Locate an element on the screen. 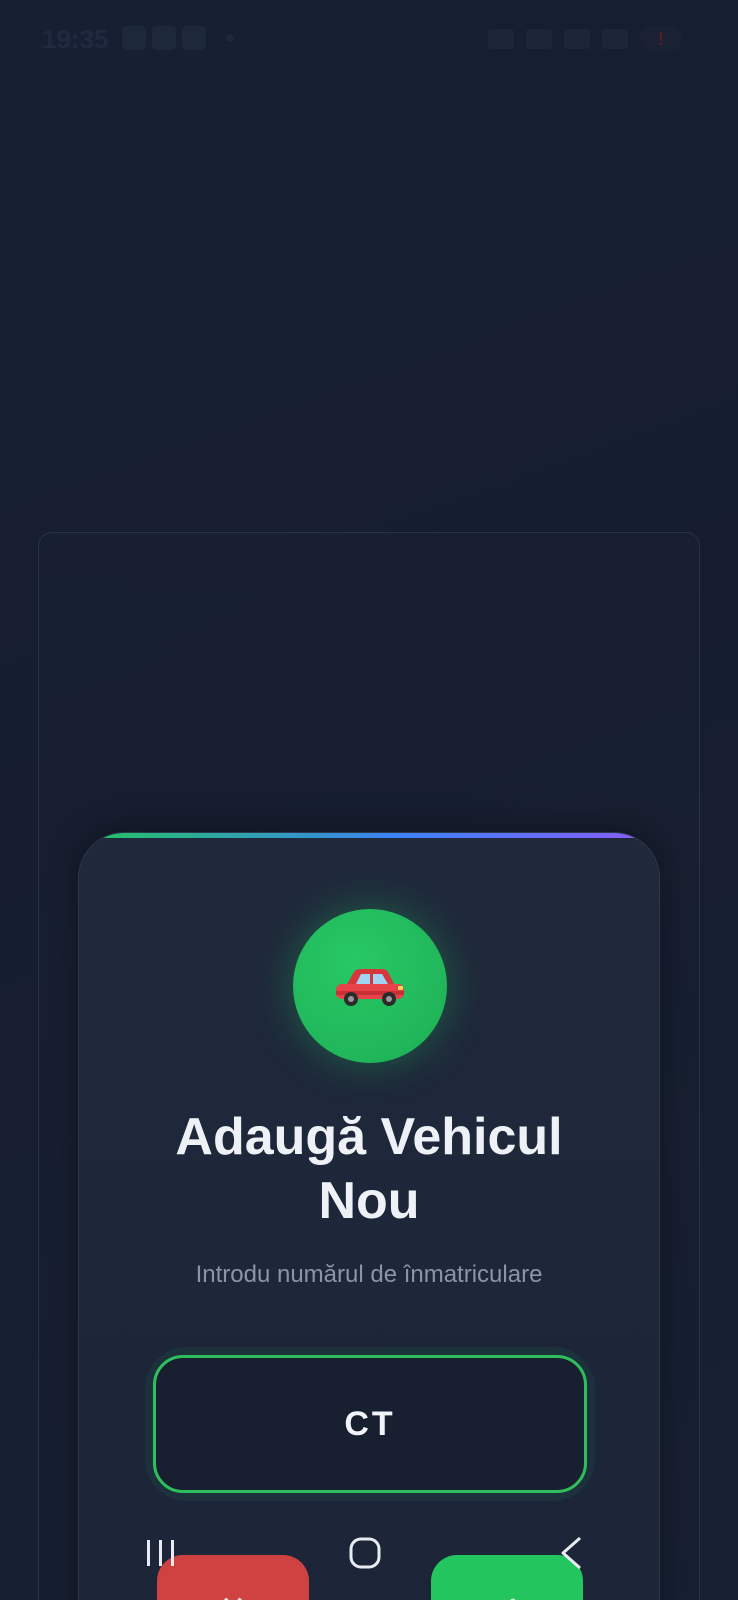 The height and width of the screenshot is (1600, 738). signal-icon is located at coordinates (615, 39).